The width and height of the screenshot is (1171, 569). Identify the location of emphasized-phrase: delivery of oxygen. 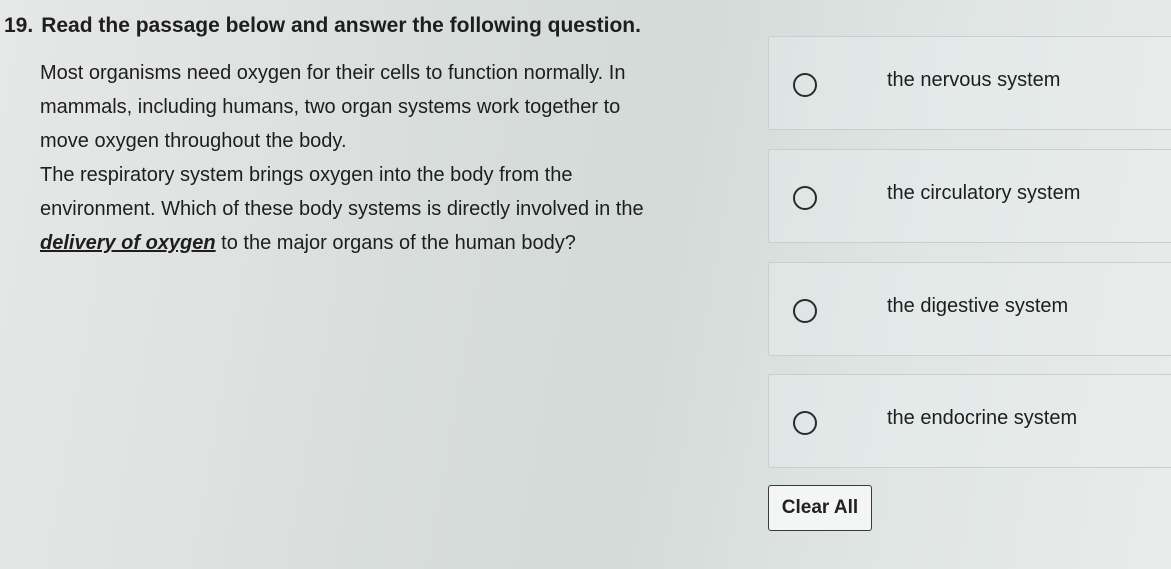
(128, 243).